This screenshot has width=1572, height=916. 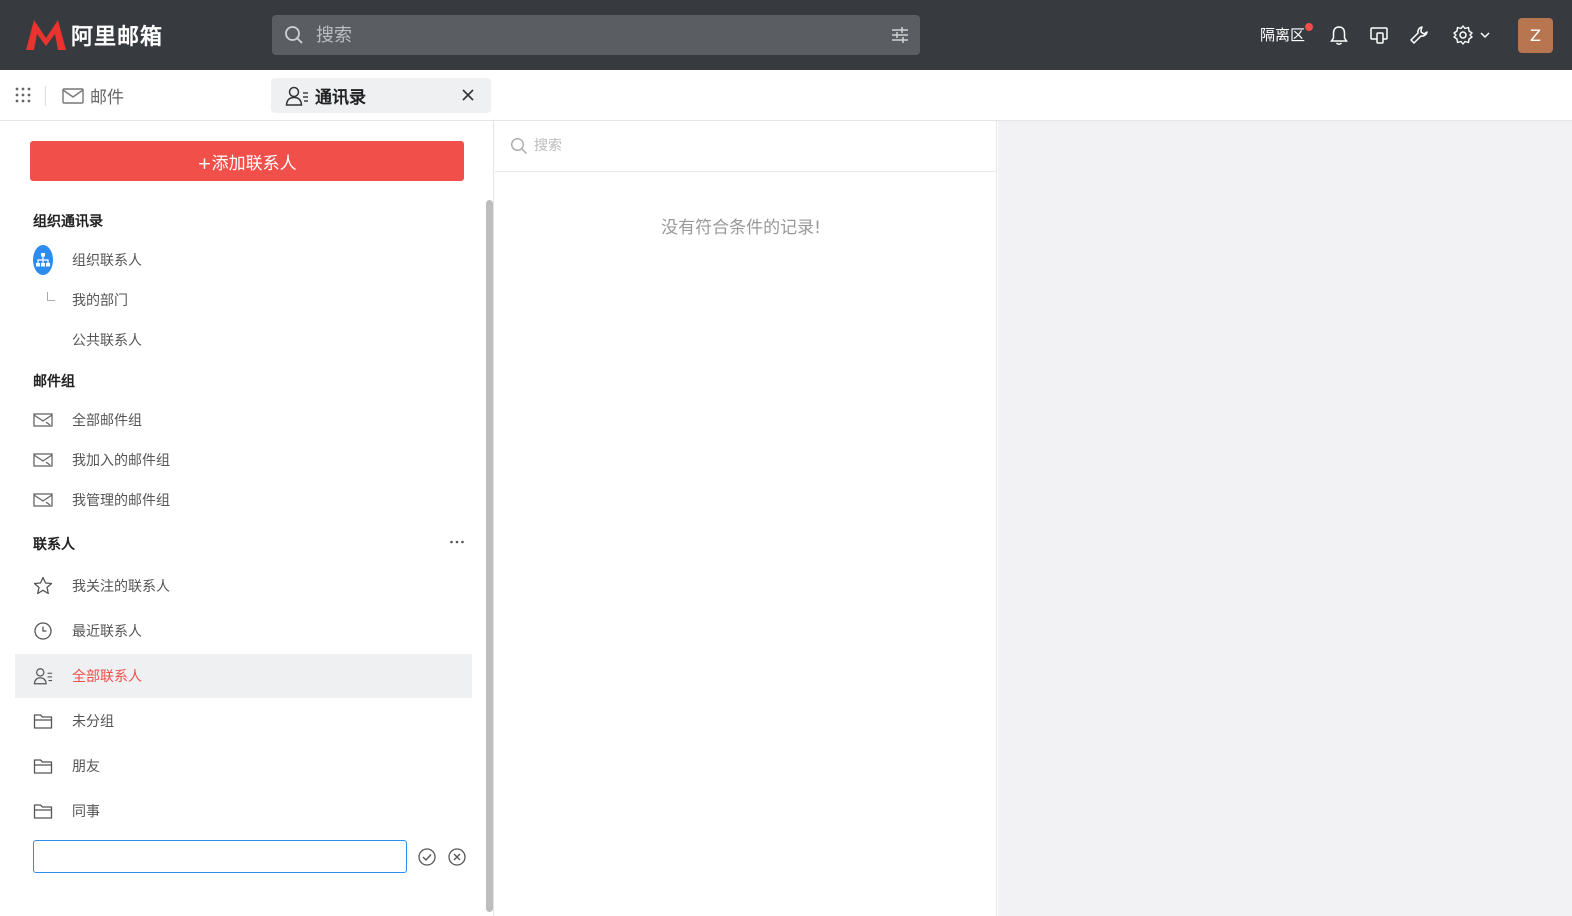 I want to click on sidebar-item-label: 我的部门, so click(x=100, y=301).